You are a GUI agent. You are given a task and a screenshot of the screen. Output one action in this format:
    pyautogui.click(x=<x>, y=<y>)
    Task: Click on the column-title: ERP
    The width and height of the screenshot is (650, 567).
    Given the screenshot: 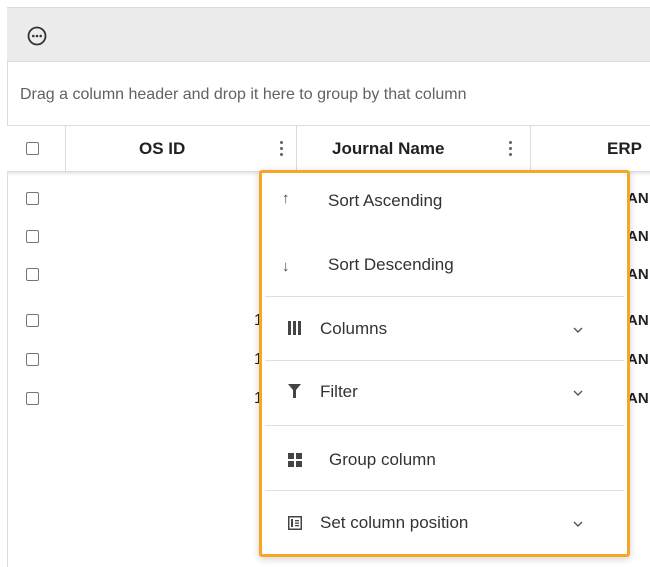 What is the action you would take?
    pyautogui.click(x=624, y=148)
    